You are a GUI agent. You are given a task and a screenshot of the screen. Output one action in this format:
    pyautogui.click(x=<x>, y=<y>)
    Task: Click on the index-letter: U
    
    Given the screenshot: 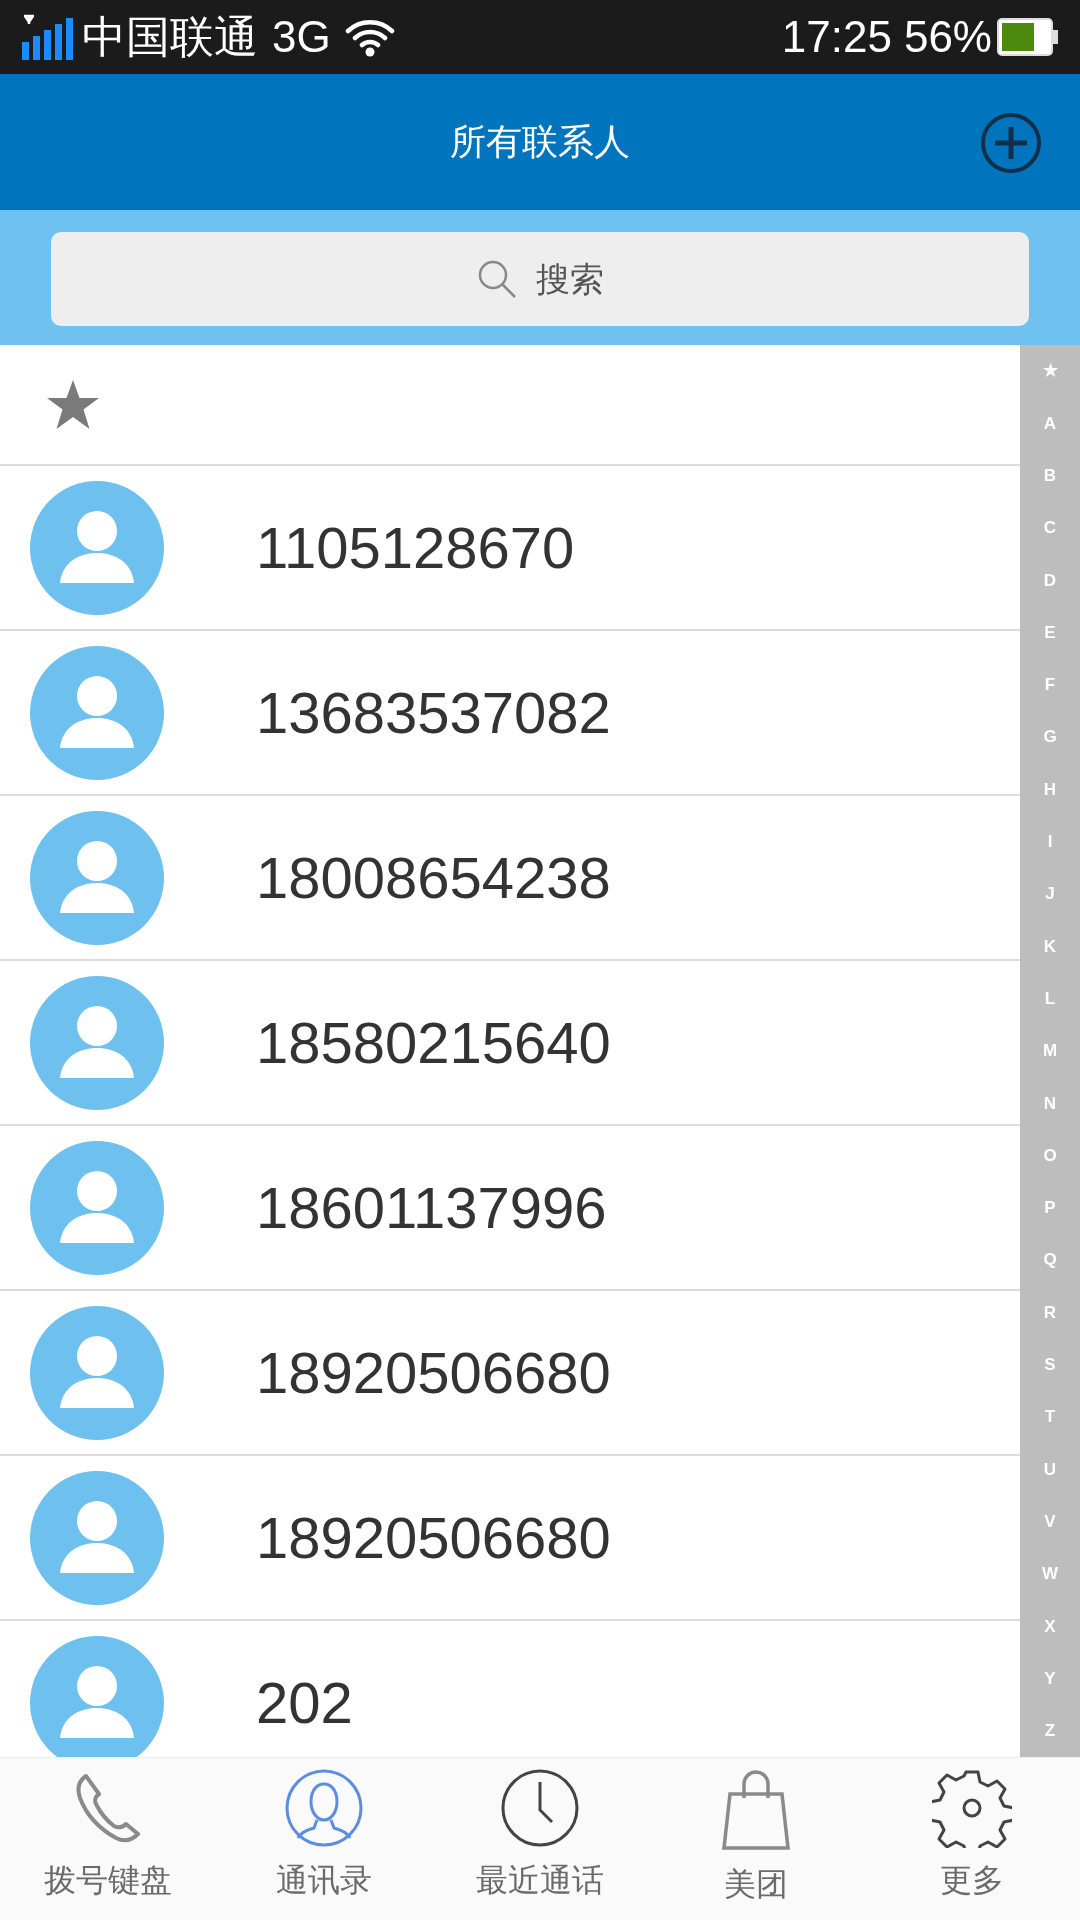 What is the action you would take?
    pyautogui.click(x=1050, y=1469)
    